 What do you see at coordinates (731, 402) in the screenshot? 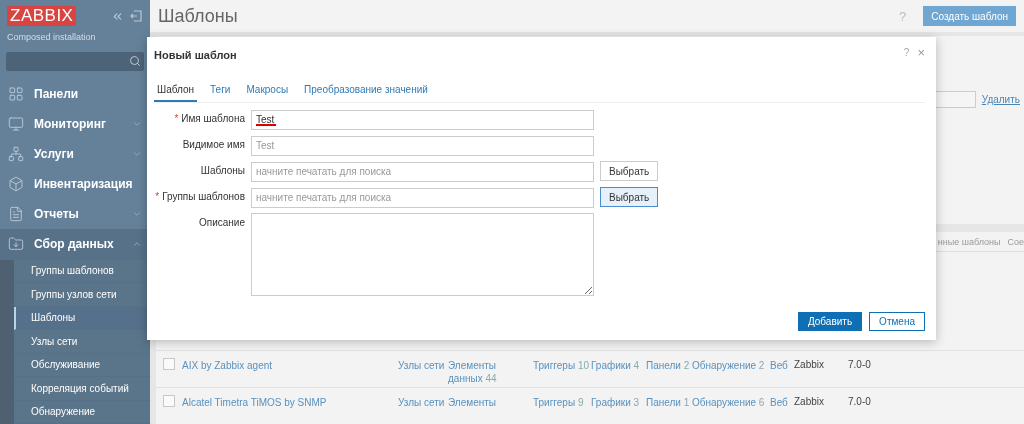
I see `table-link: Обнаружение 6` at bounding box center [731, 402].